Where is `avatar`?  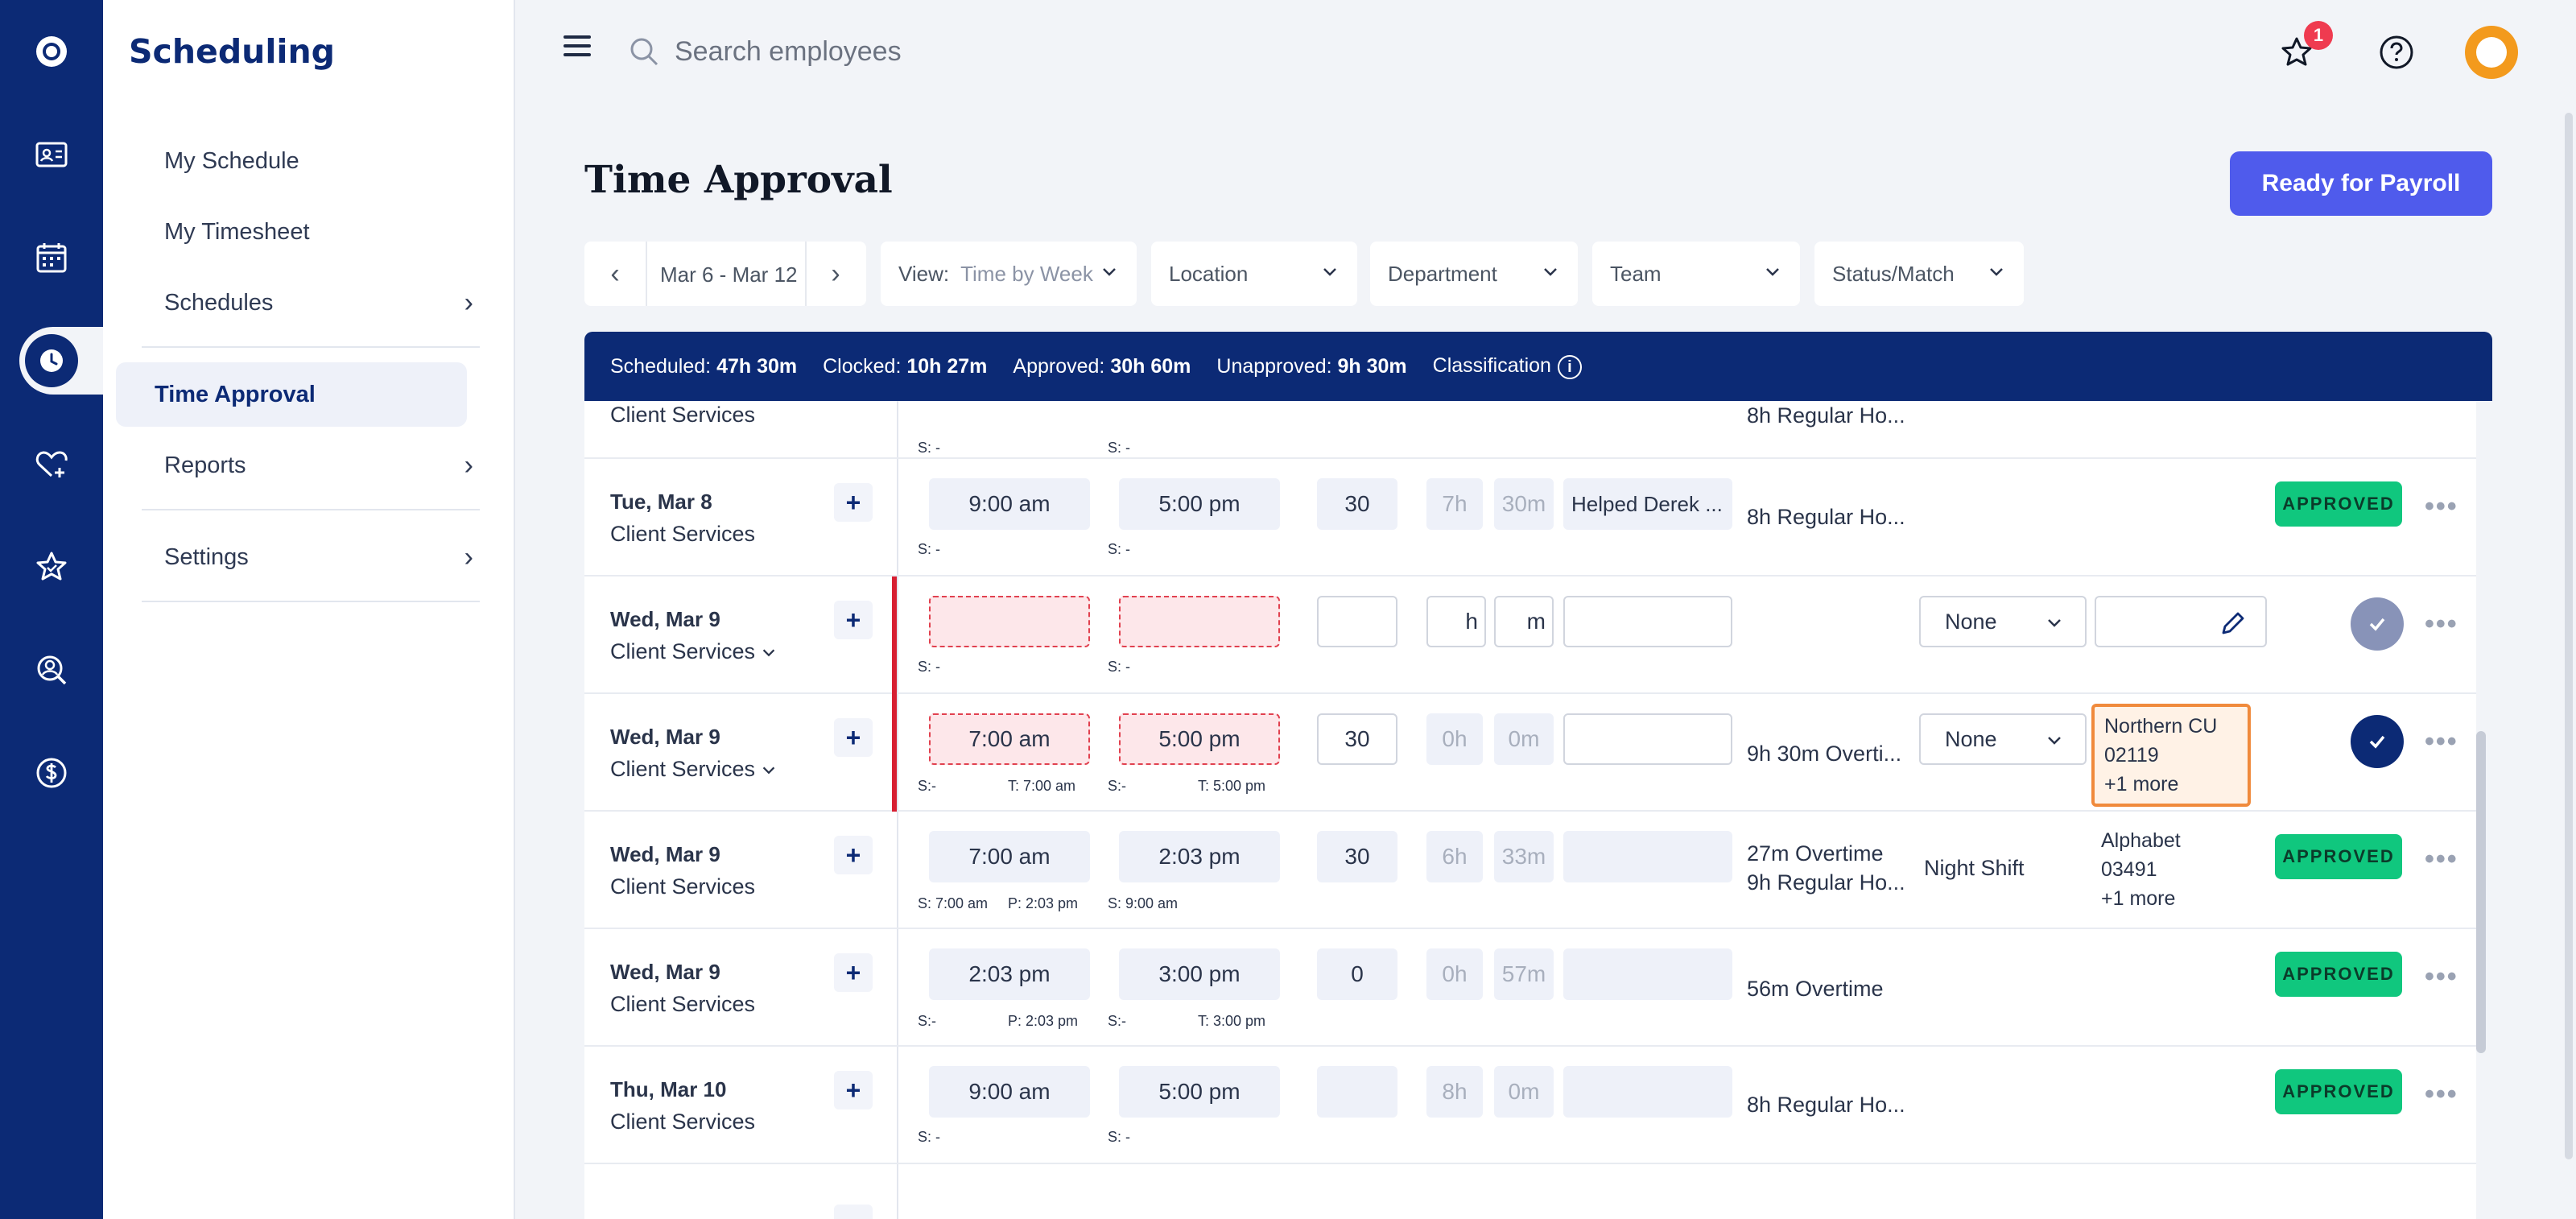
avatar is located at coordinates (2491, 53).